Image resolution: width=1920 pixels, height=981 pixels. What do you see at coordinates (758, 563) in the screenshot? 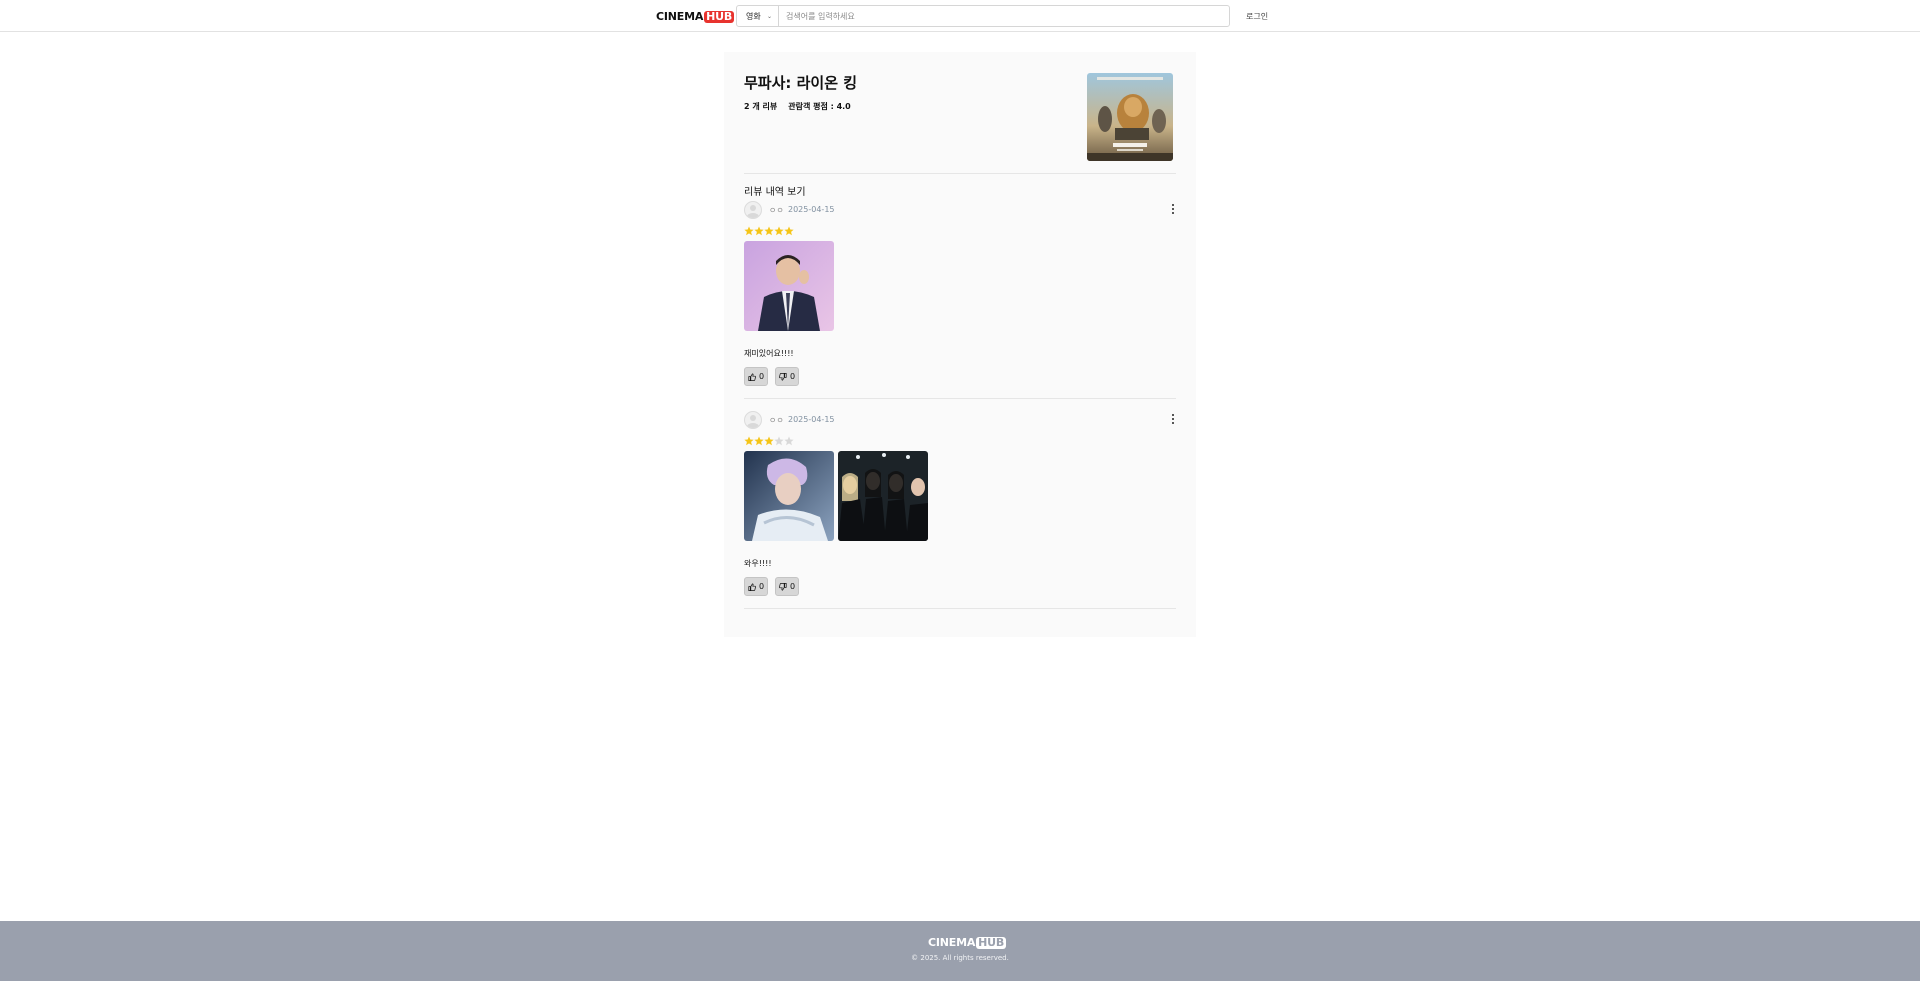
I see `review-text: 와우!!!!` at bounding box center [758, 563].